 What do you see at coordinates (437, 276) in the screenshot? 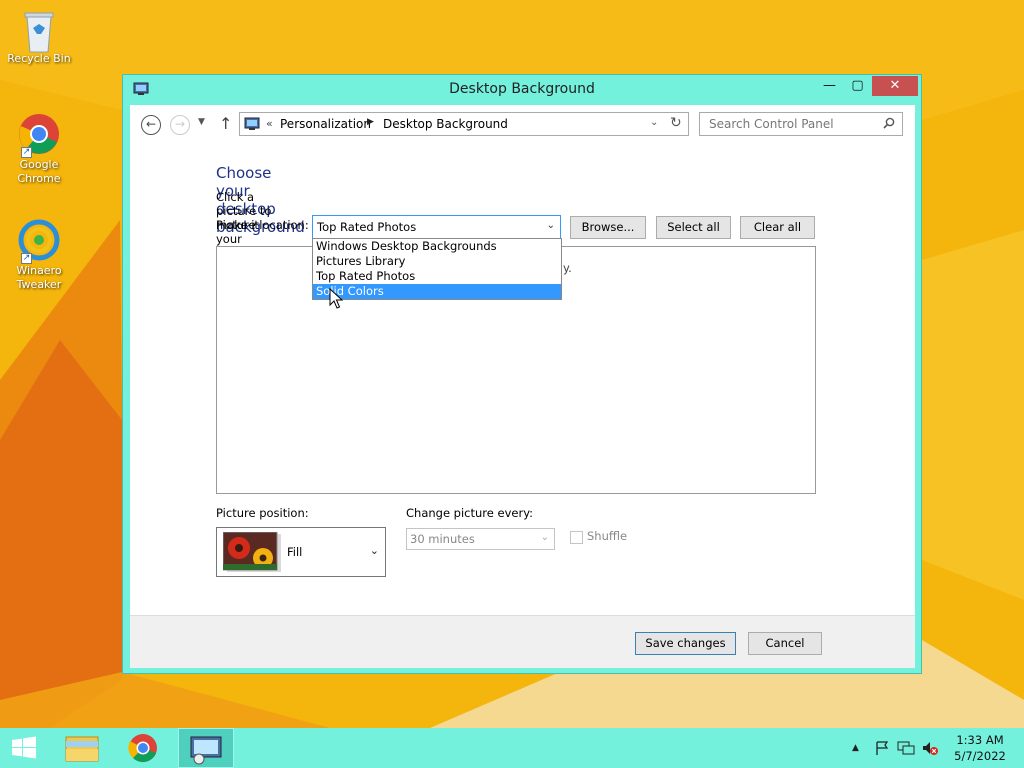
I see `option-top-rated-photos: Top Rated Photos` at bounding box center [437, 276].